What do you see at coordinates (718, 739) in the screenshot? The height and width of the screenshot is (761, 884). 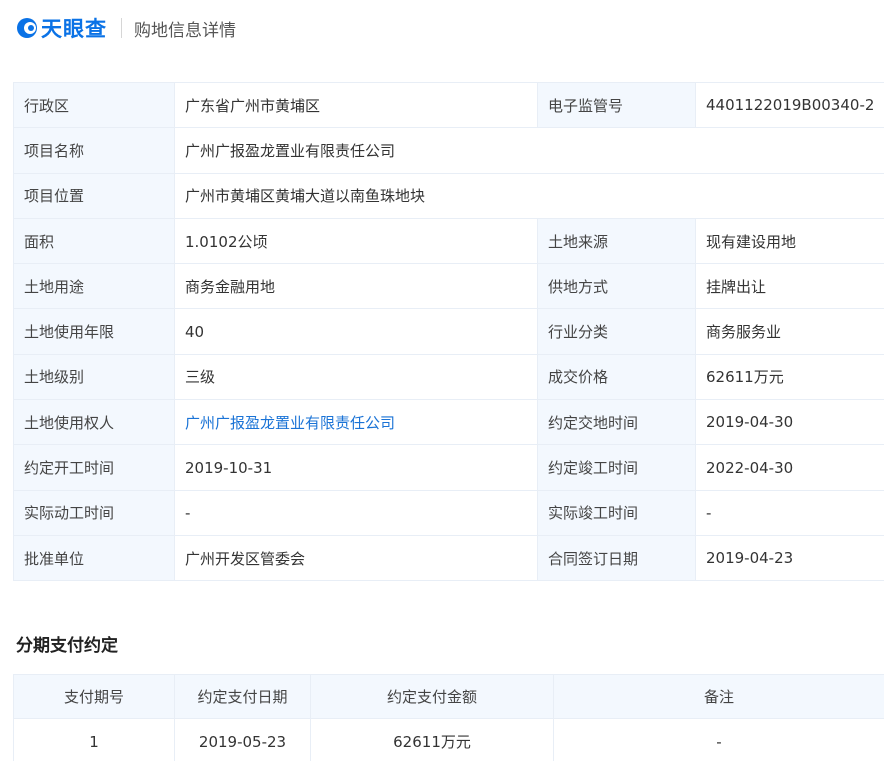 I see `cell-remark: -` at bounding box center [718, 739].